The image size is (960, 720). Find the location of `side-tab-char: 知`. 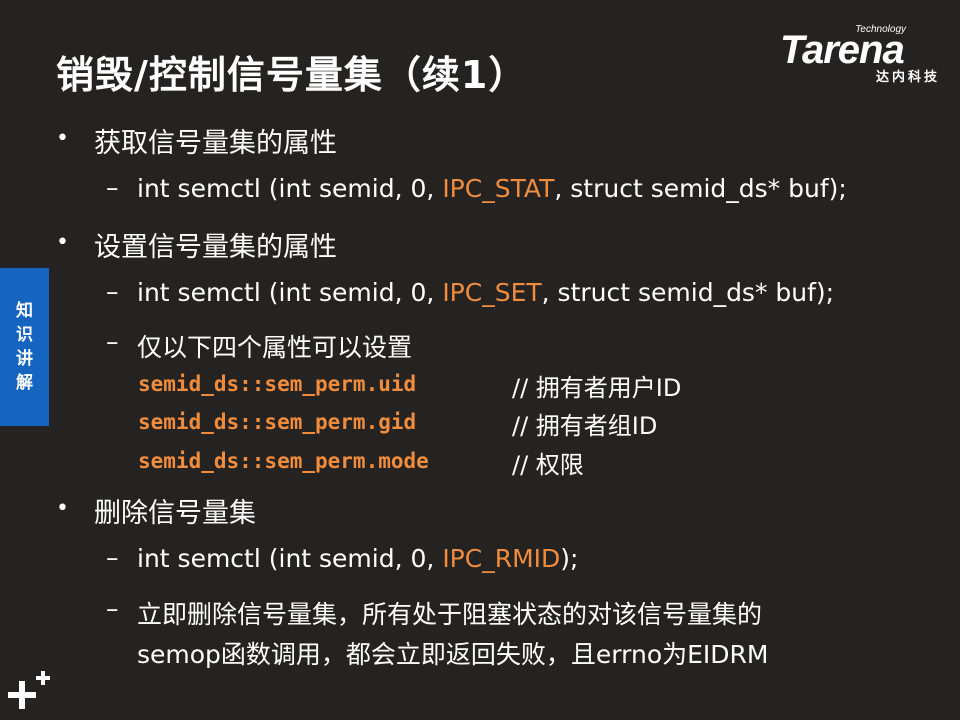

side-tab-char: 知 is located at coordinates (24, 311).